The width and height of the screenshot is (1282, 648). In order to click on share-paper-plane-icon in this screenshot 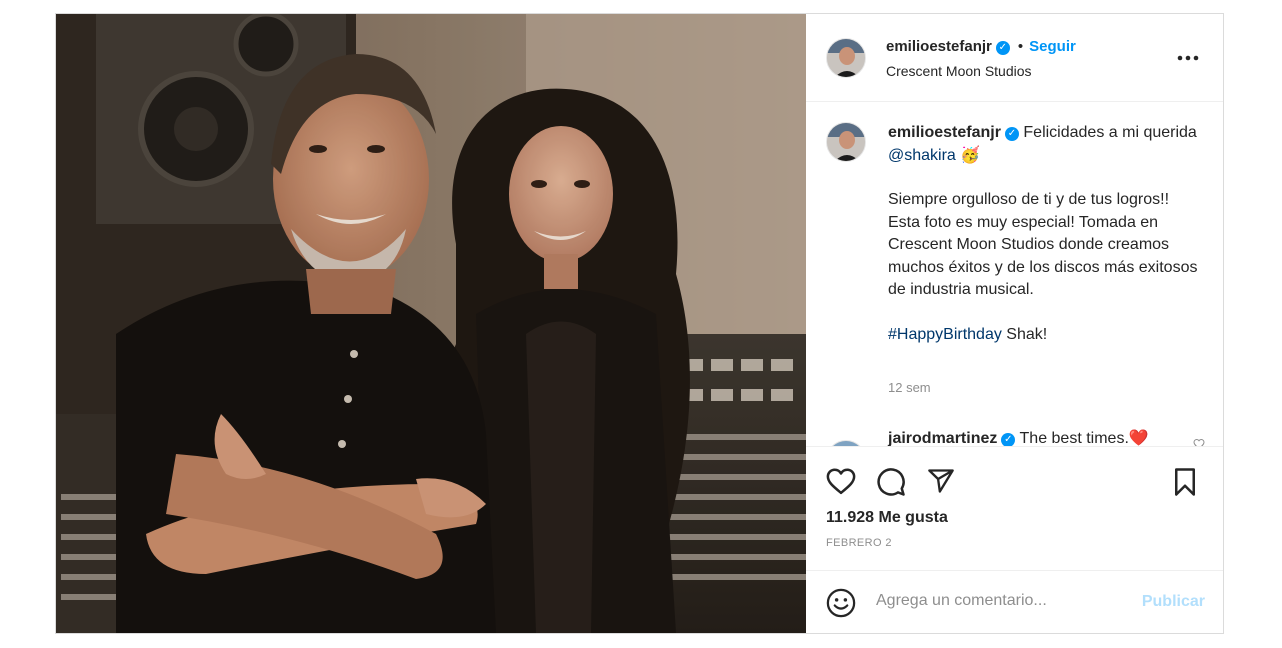, I will do `click(941, 483)`.